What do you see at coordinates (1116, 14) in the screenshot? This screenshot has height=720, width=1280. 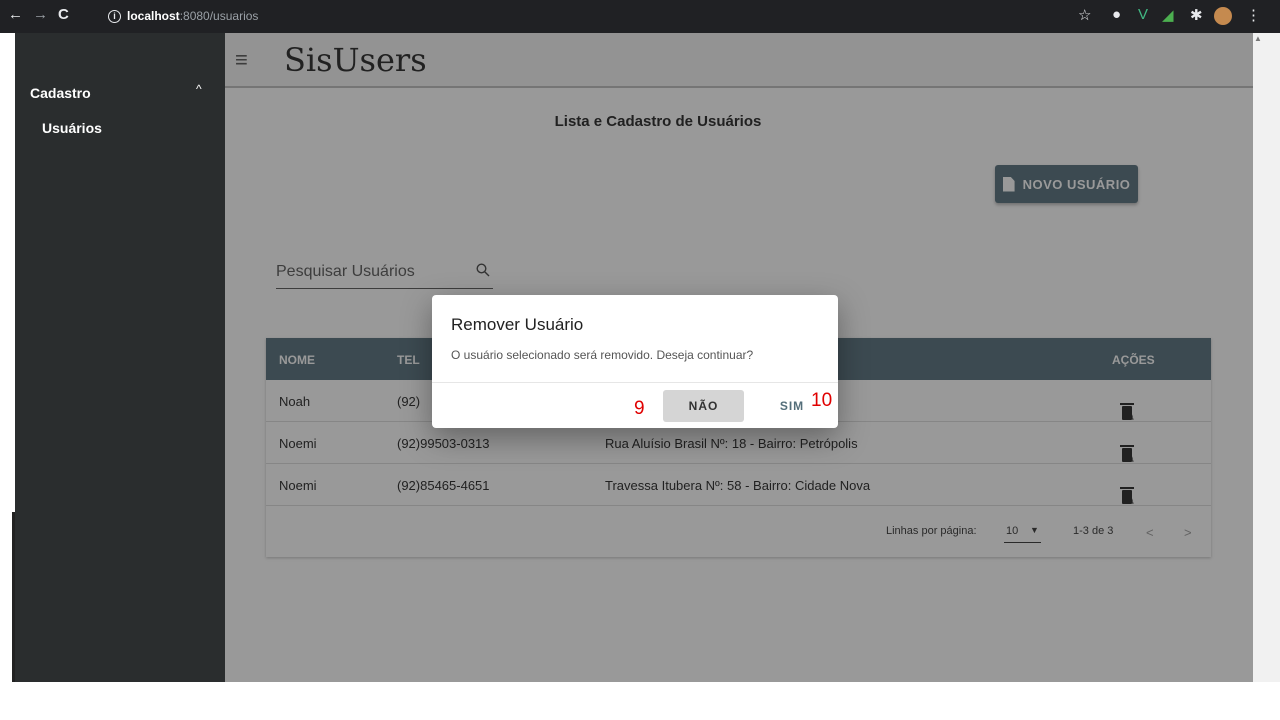 I see `extension-circle-icon: ●` at bounding box center [1116, 14].